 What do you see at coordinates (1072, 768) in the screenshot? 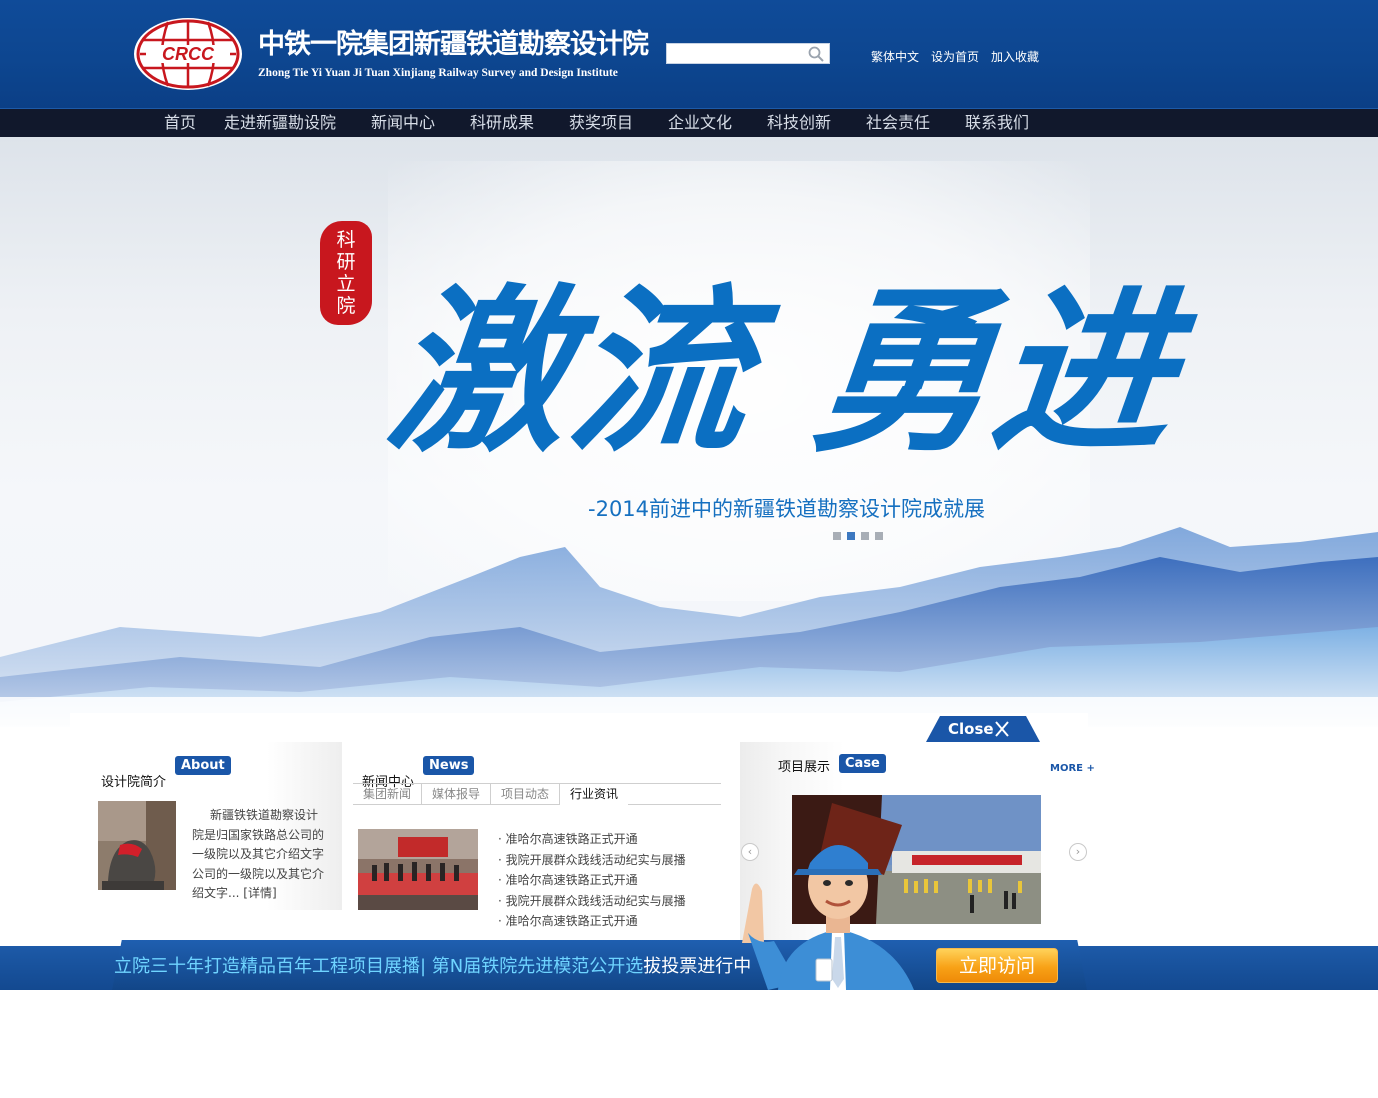
I see `case-more-link: MORE +` at bounding box center [1072, 768].